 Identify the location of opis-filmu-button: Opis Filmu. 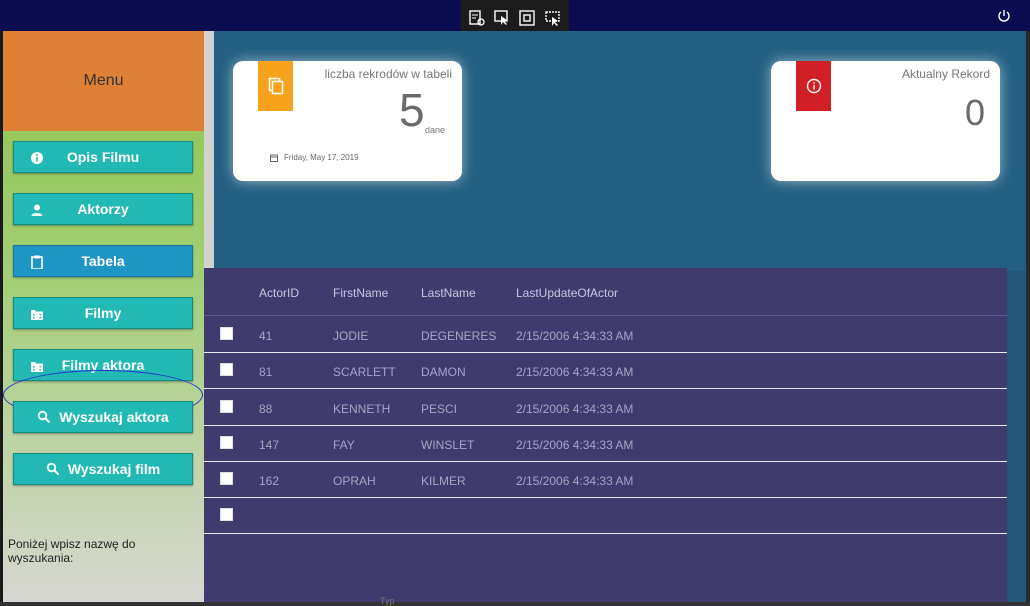
(103, 157).